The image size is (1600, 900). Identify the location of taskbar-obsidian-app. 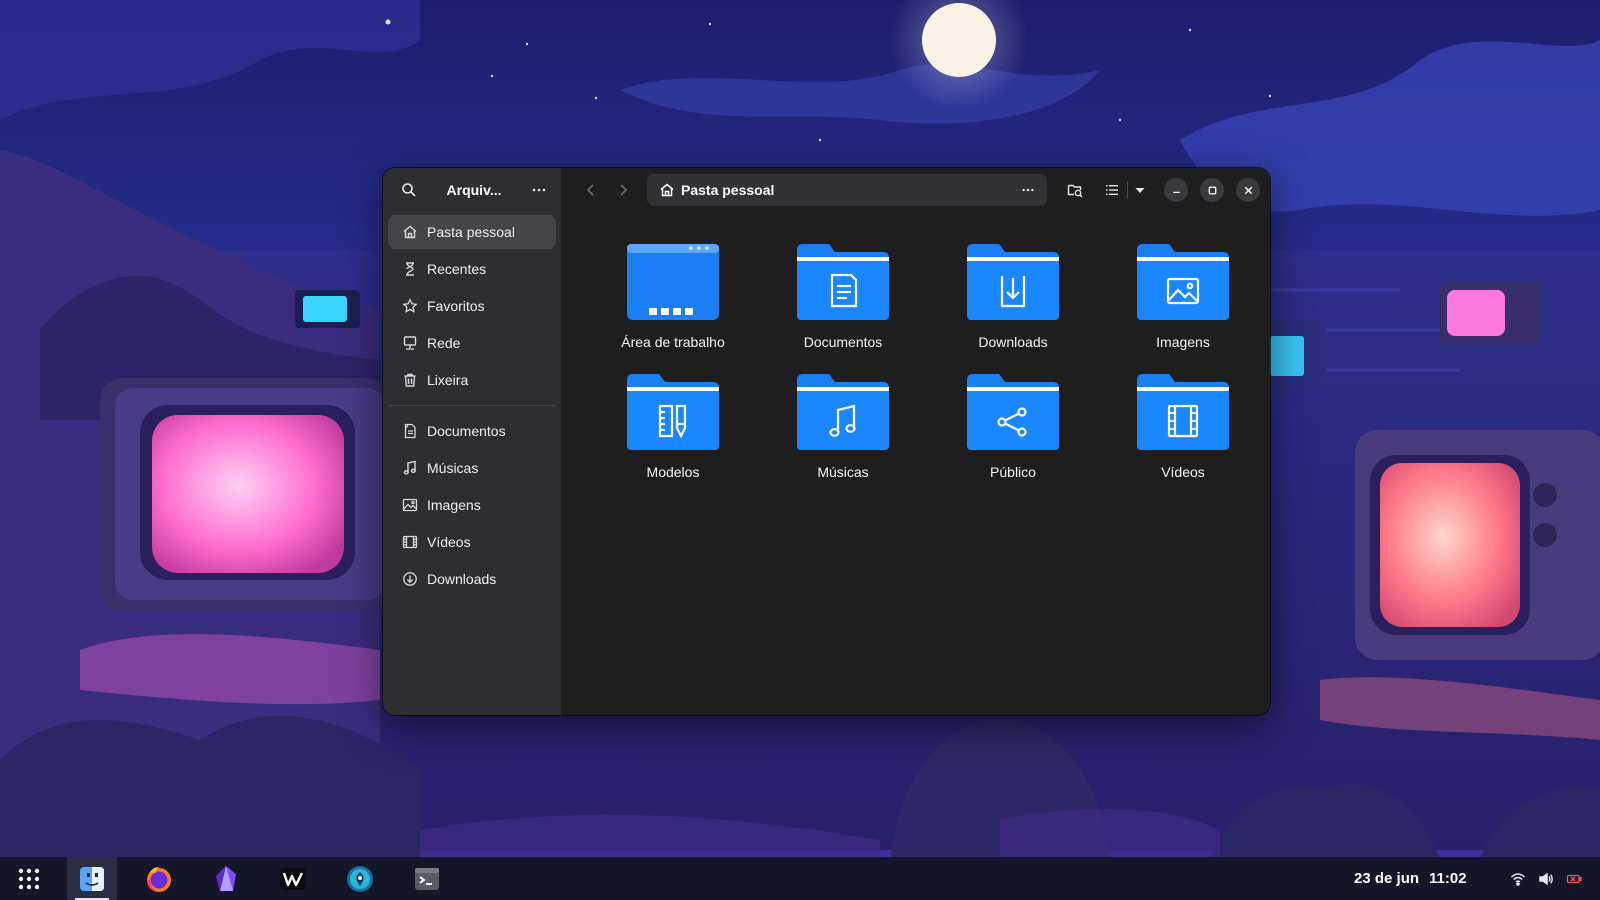
(226, 878).